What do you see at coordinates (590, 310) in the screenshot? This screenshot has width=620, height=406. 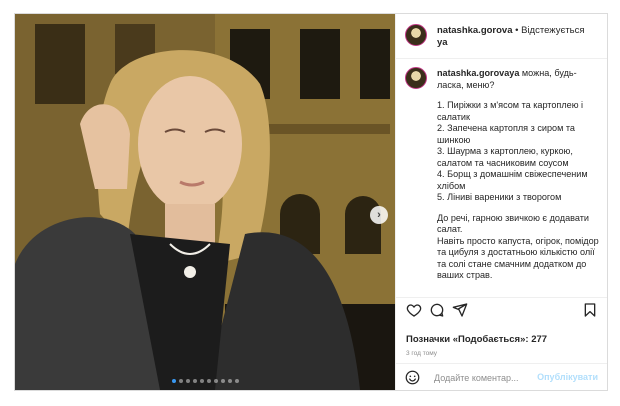 I see `bookmark-icon` at bounding box center [590, 310].